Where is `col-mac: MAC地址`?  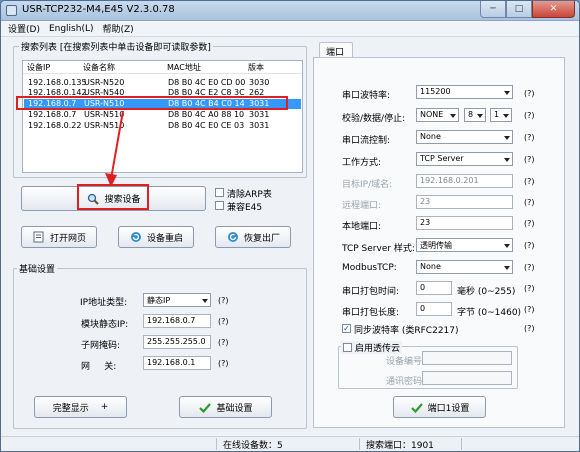
col-mac: MAC地址 is located at coordinates (184, 67).